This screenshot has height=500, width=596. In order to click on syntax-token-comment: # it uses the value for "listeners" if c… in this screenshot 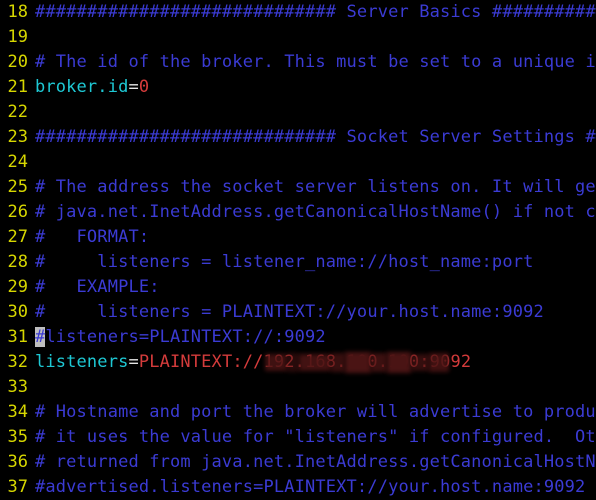, I will do `click(315, 437)`.